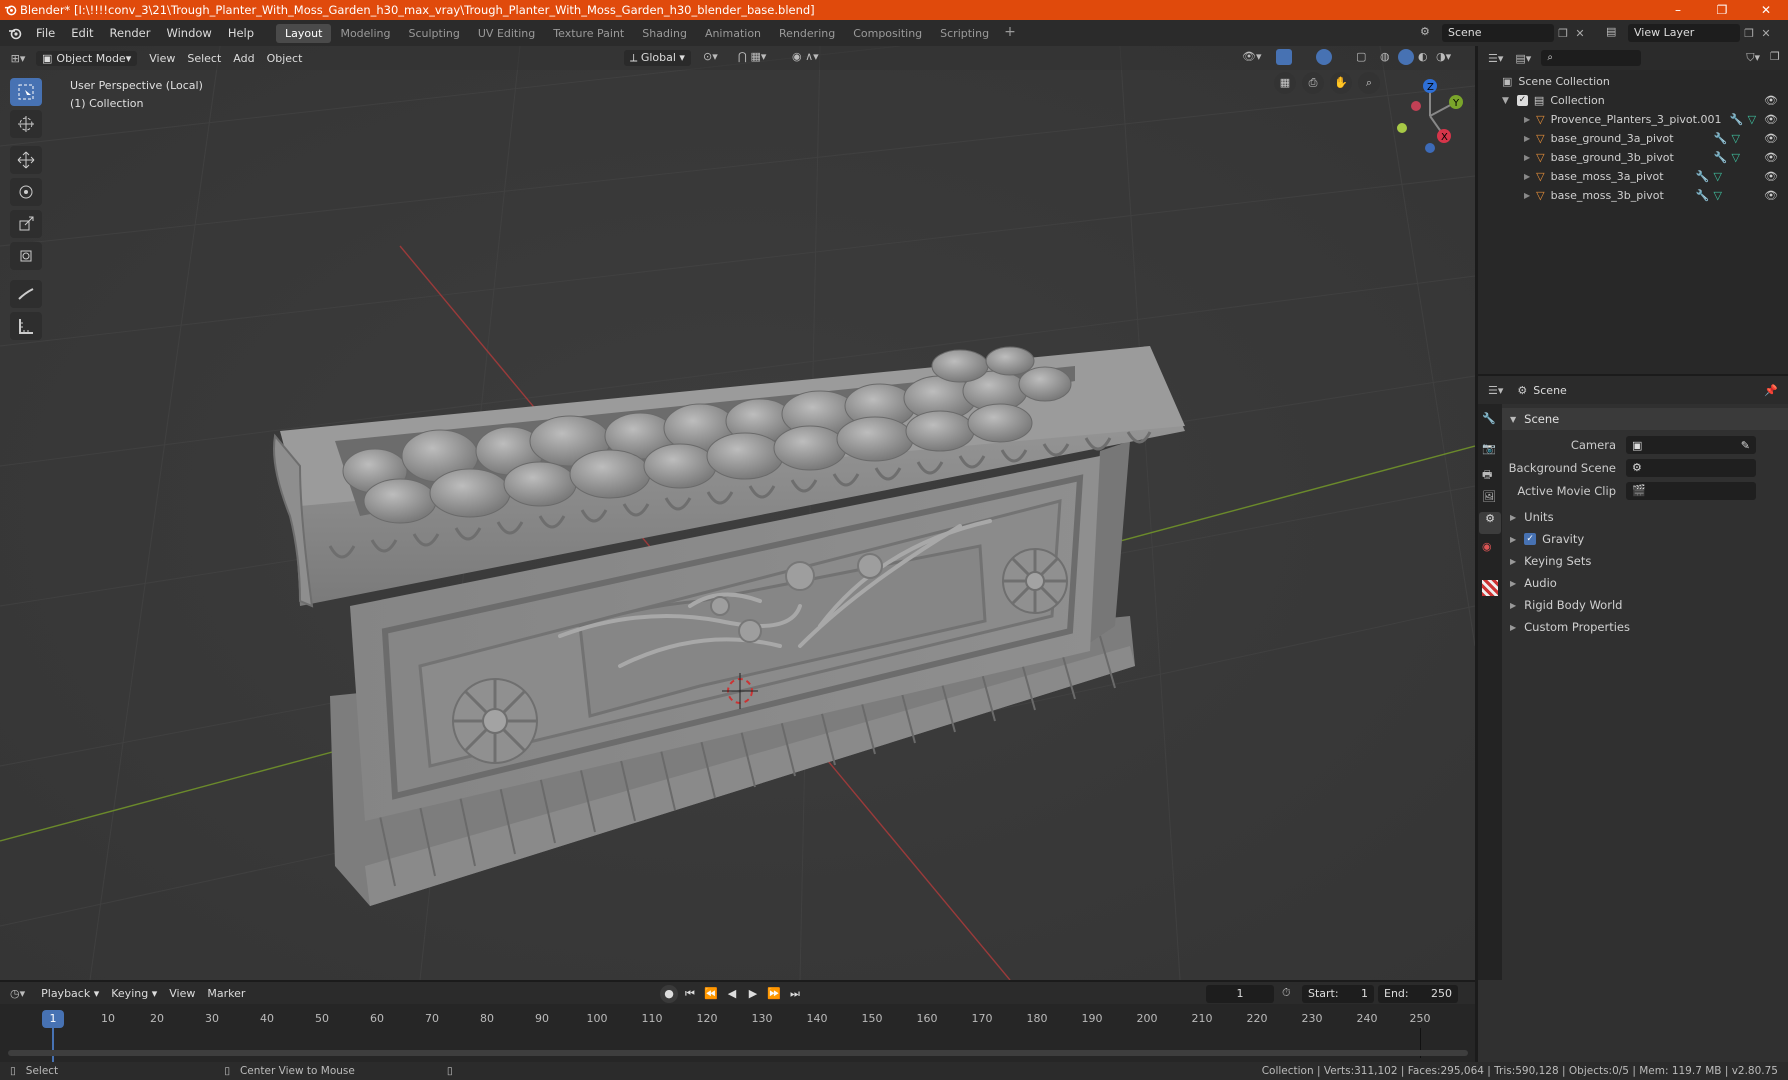  What do you see at coordinates (1633, 119) in the screenshot?
I see `outliner-item: ▶ ▽ Provence_Planters_3_pivot.001 🔧 ▽ 👁` at bounding box center [1633, 119].